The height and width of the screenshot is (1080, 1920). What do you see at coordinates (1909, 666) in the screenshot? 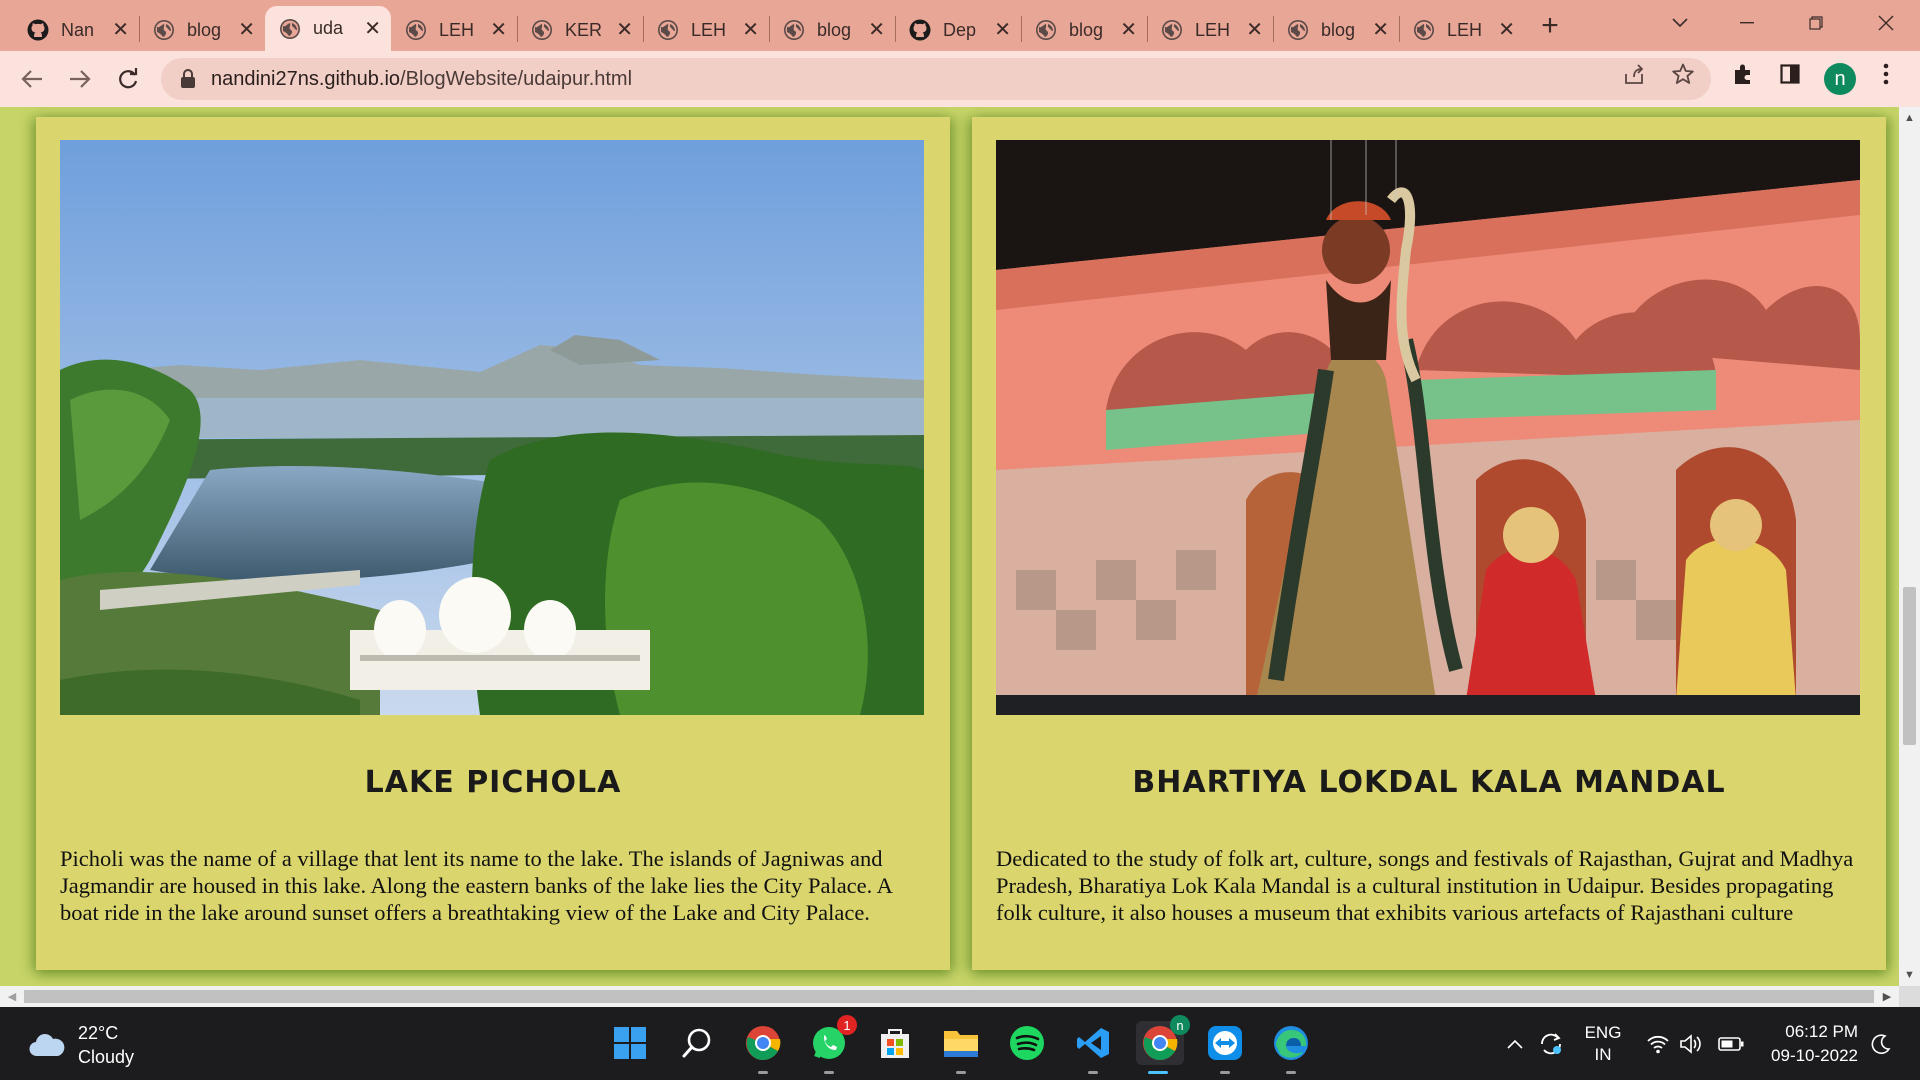
I see `vertical-scroll-thumb` at bounding box center [1909, 666].